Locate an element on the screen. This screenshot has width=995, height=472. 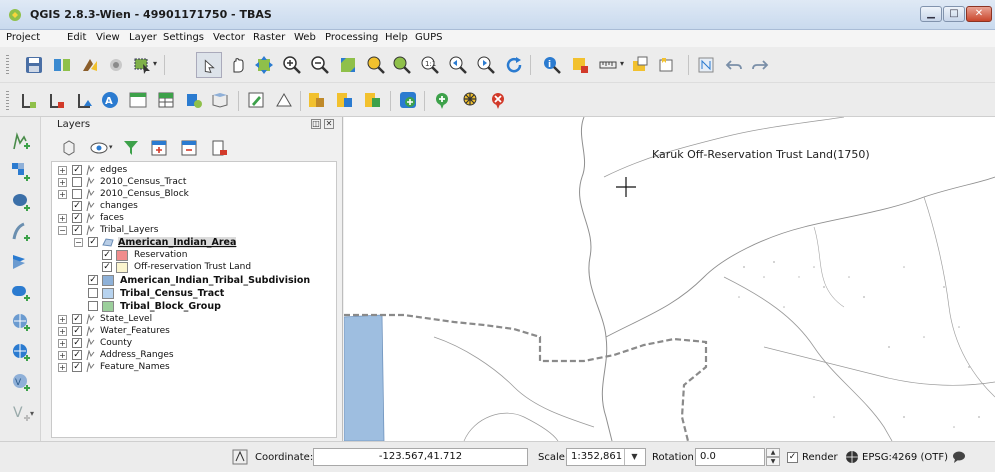
zoom-to-selection-icon is located at coordinates (376, 65).